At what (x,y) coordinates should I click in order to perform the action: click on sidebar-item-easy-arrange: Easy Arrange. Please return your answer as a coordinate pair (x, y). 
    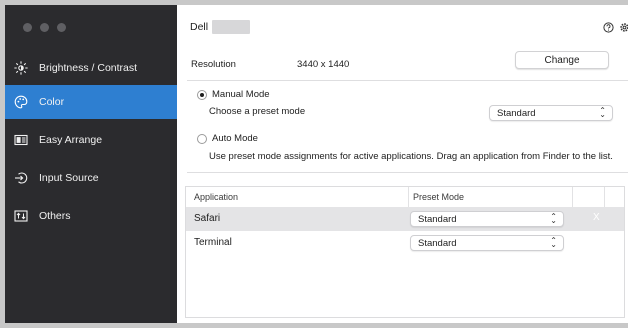
    Looking at the image, I should click on (91, 140).